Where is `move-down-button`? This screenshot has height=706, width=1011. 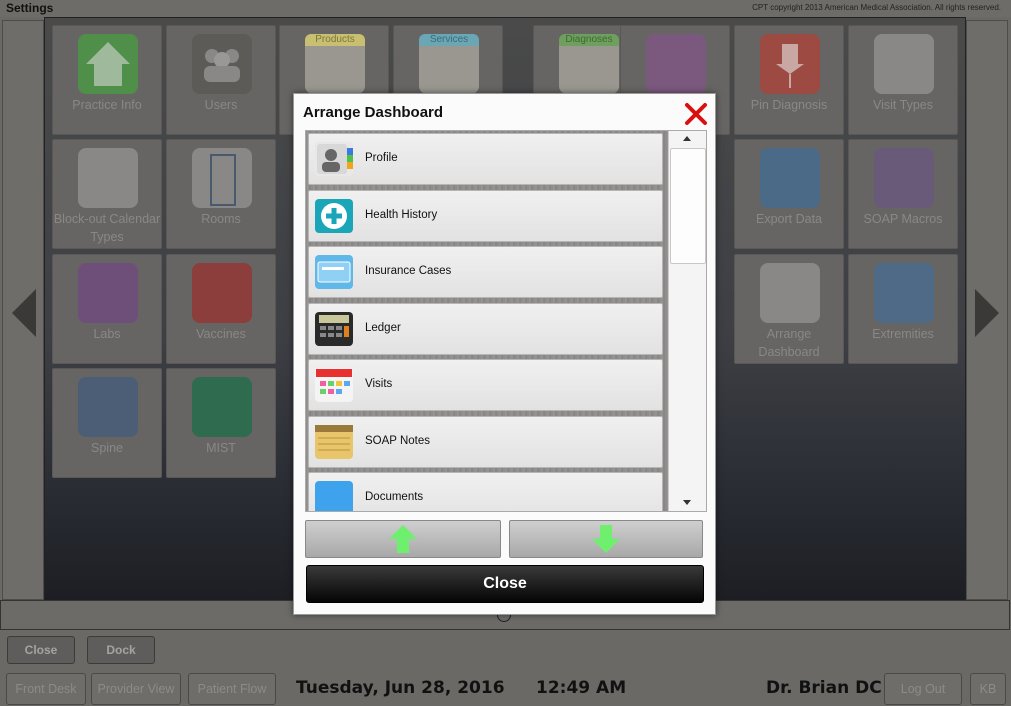 move-down-button is located at coordinates (606, 539).